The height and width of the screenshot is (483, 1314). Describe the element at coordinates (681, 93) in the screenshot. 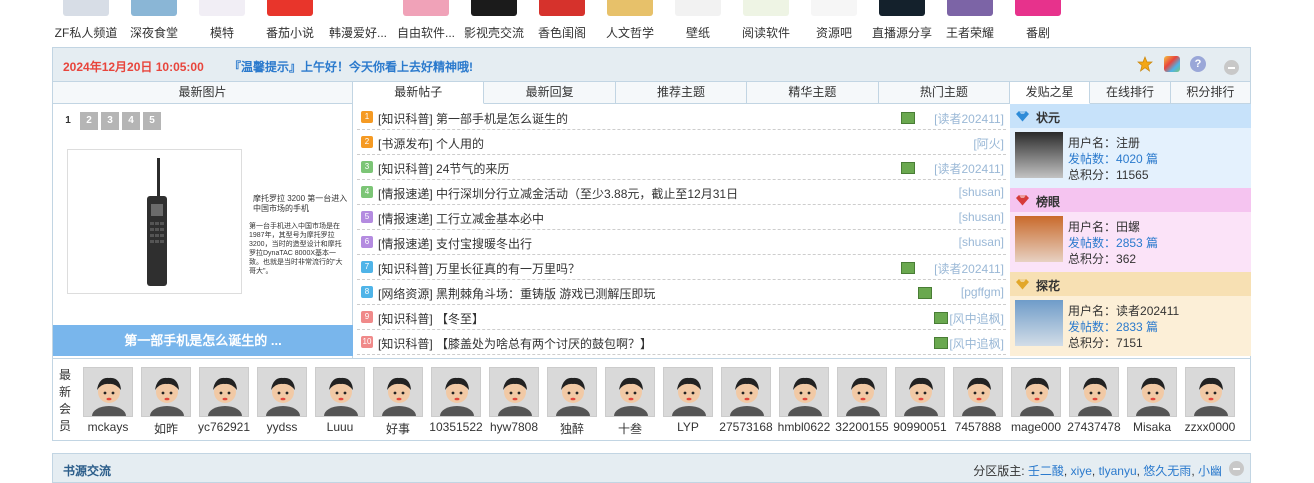

I see `tab-thread-3: 推荐主题` at that location.